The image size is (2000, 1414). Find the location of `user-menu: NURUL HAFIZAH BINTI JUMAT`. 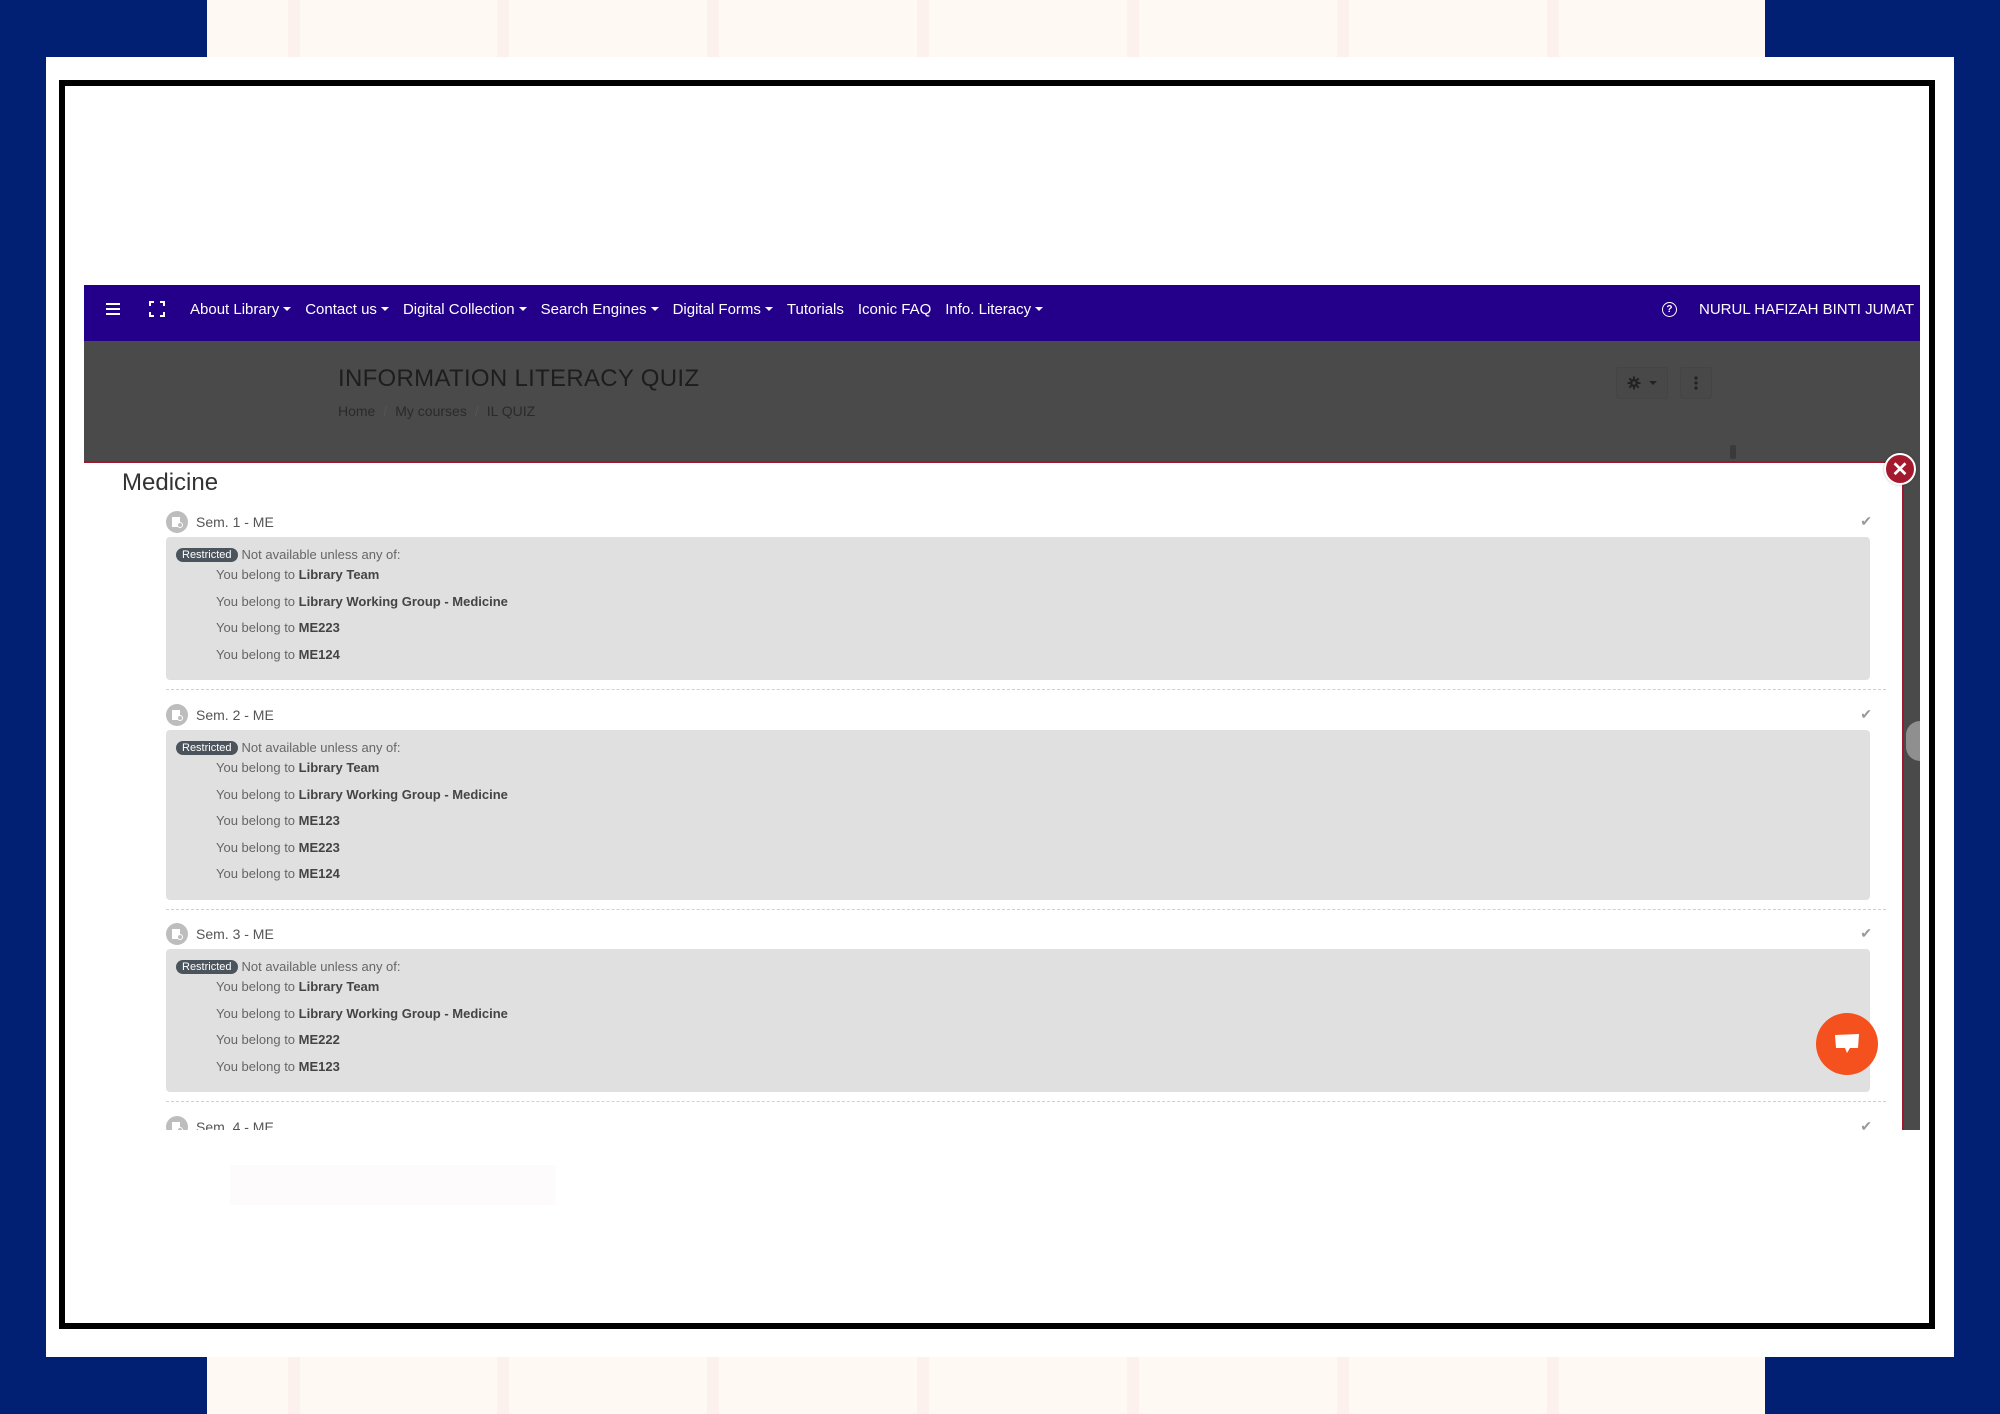

user-menu: NURUL HAFIZAH BINTI JUMAT is located at coordinates (1806, 309).